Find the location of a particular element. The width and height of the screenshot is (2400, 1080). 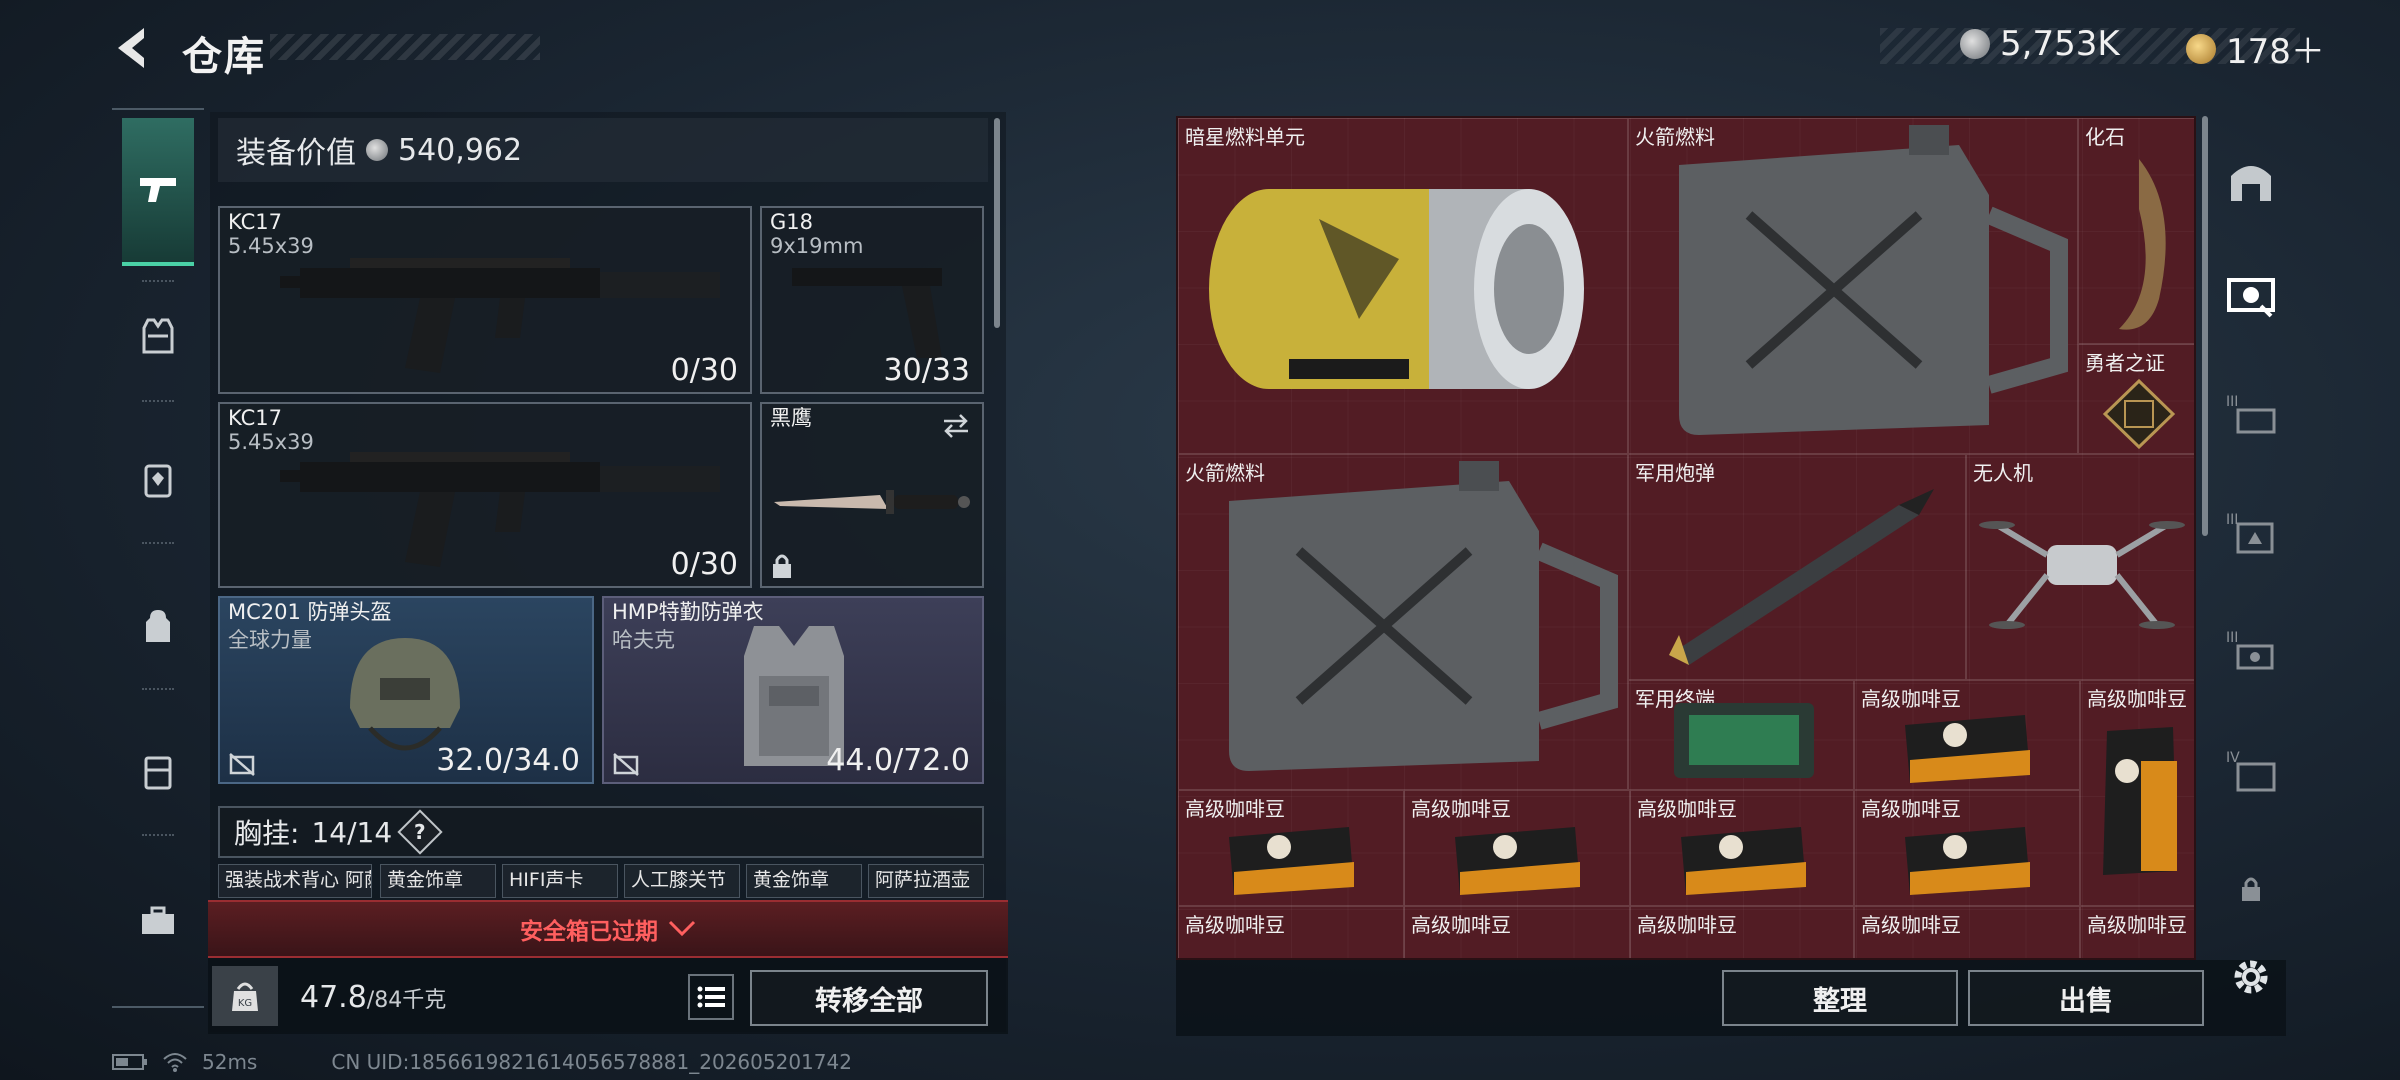

container-iii-icon: III is located at coordinates (2251, 414).